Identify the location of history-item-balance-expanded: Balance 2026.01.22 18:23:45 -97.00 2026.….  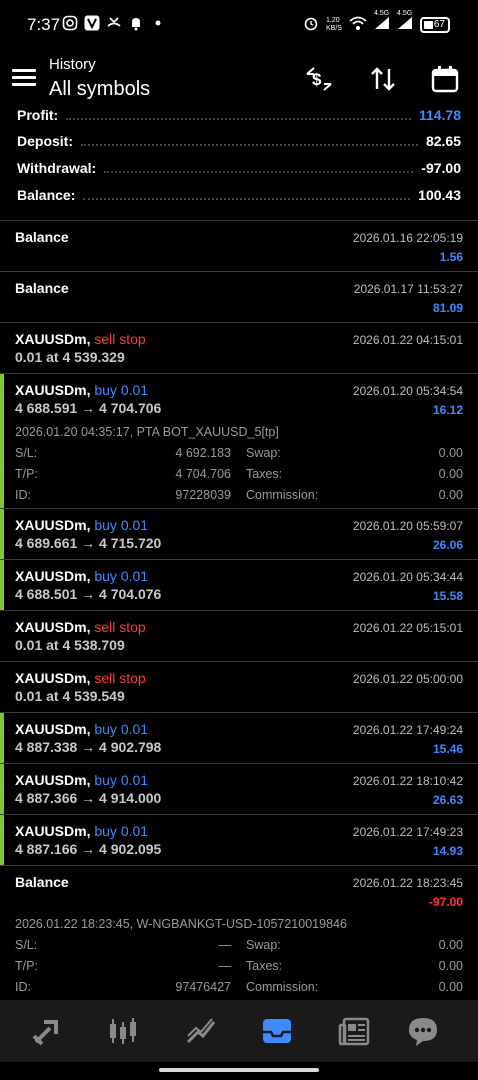
(239, 933).